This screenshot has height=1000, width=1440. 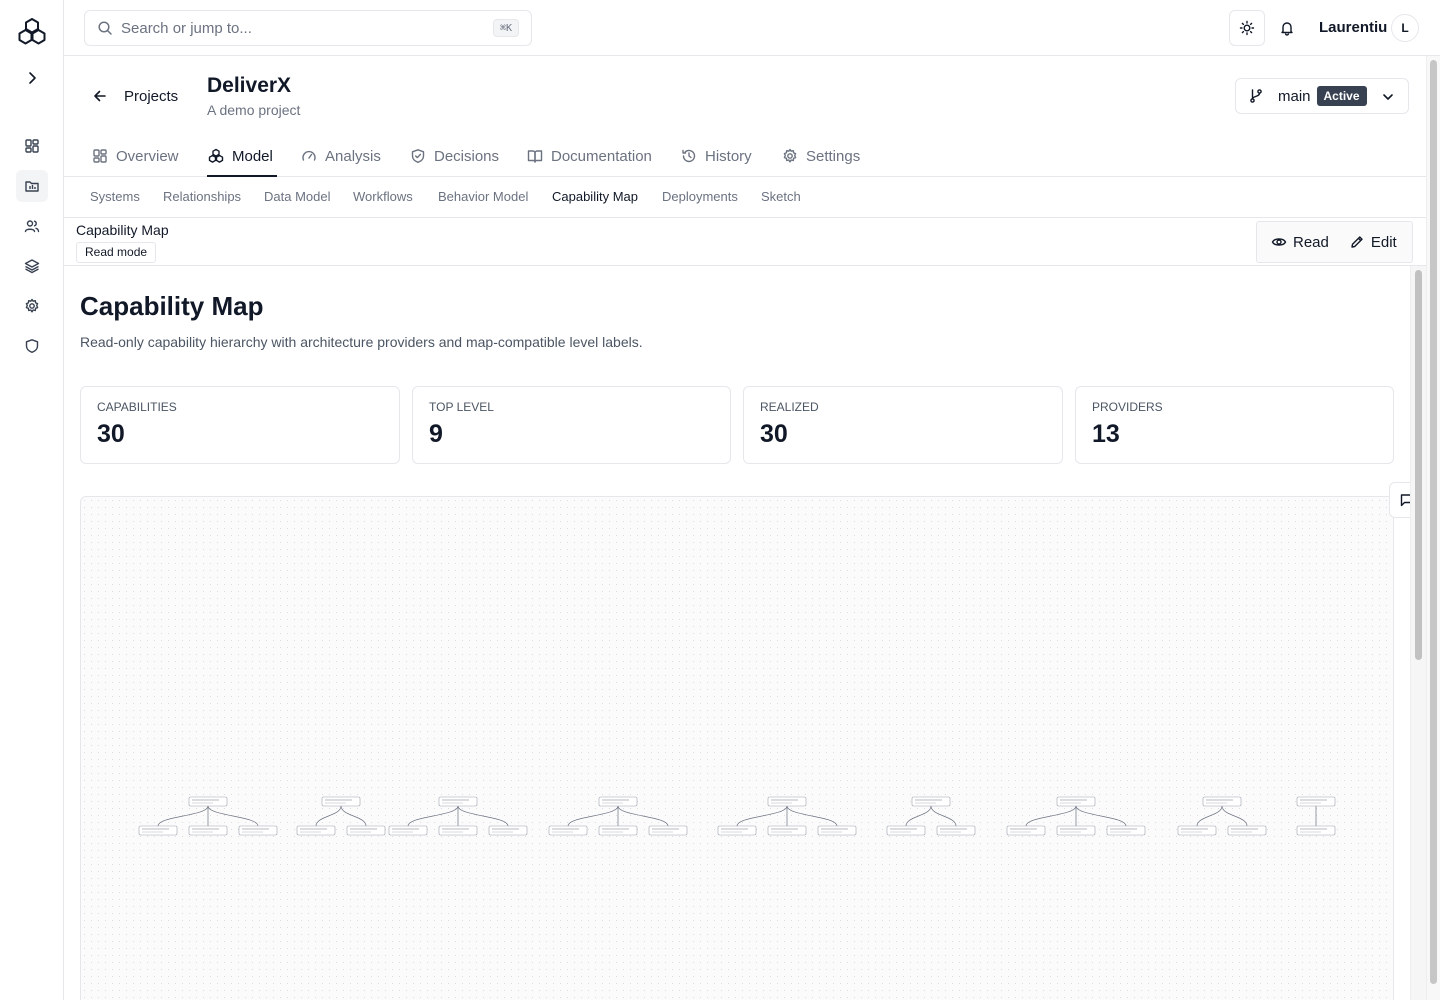 I want to click on tab-label: Model, so click(x=252, y=156).